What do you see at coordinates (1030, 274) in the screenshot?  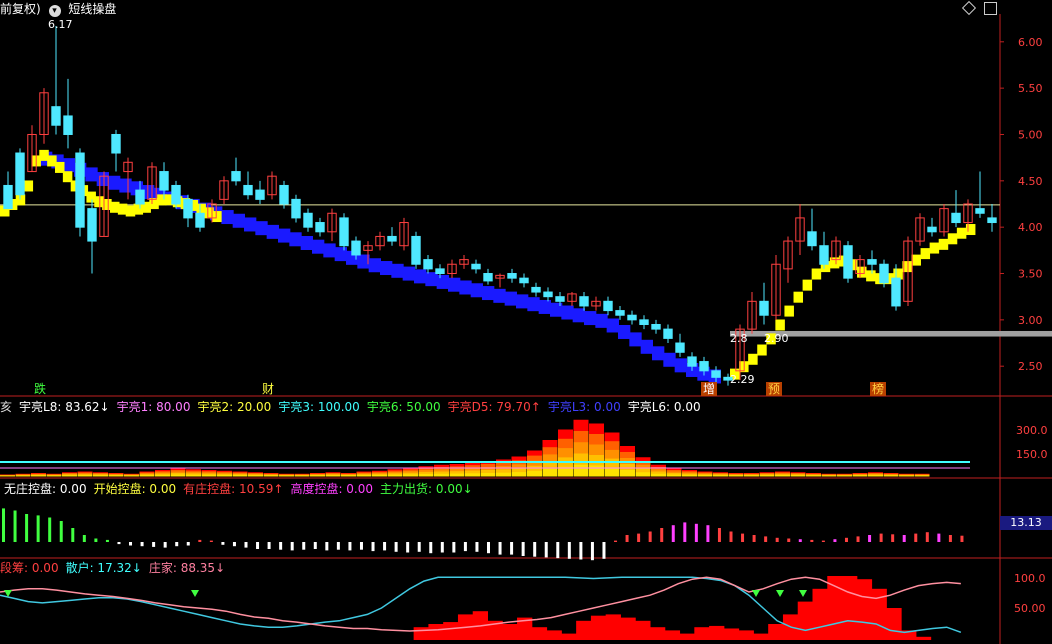 I see `y-tick: 3.50` at bounding box center [1030, 274].